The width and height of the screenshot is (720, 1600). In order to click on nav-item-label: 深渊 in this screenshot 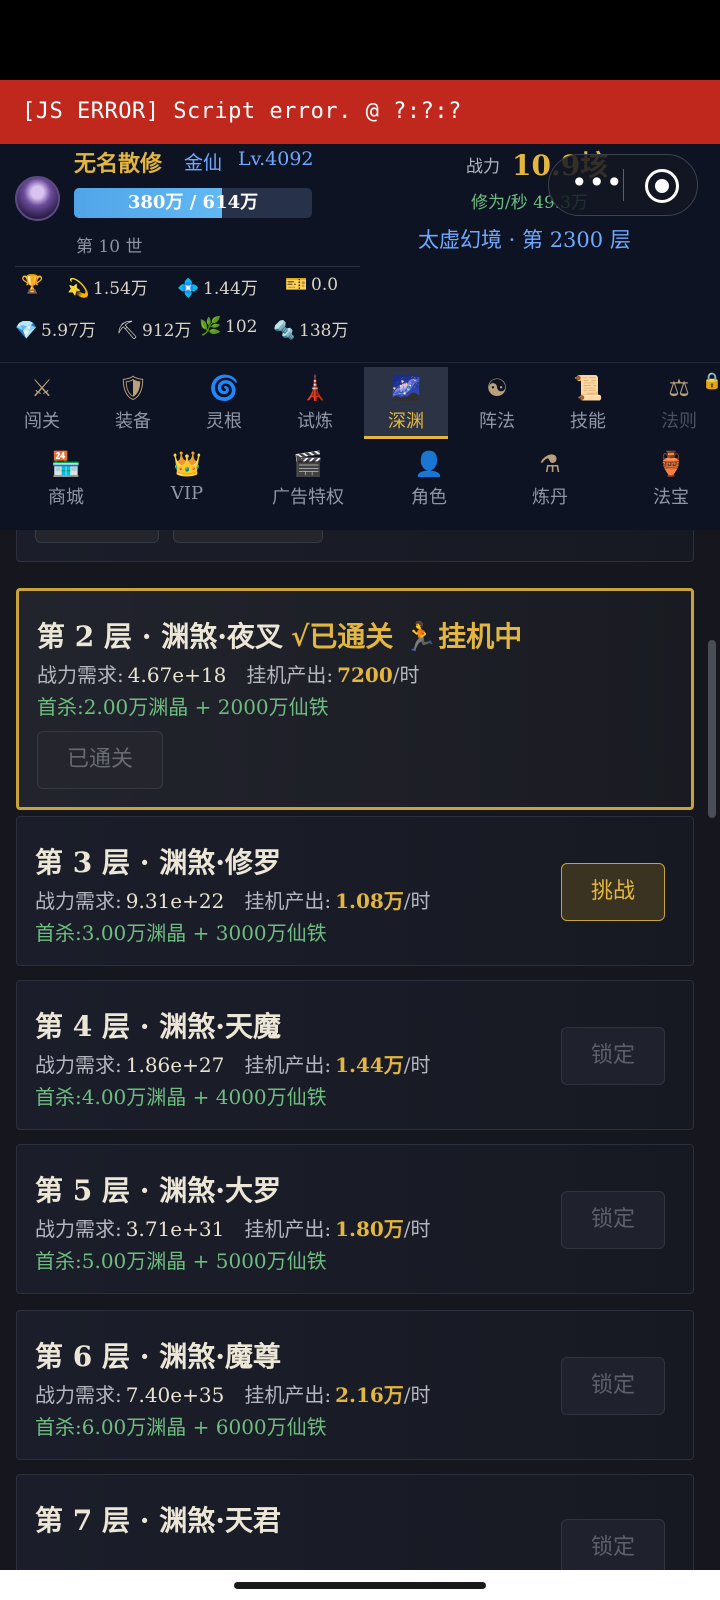, I will do `click(406, 421)`.